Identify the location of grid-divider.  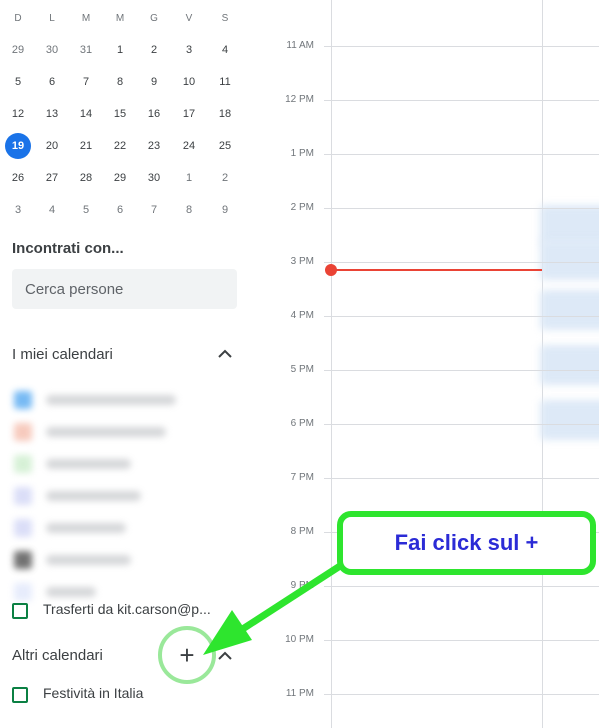
(331, 364).